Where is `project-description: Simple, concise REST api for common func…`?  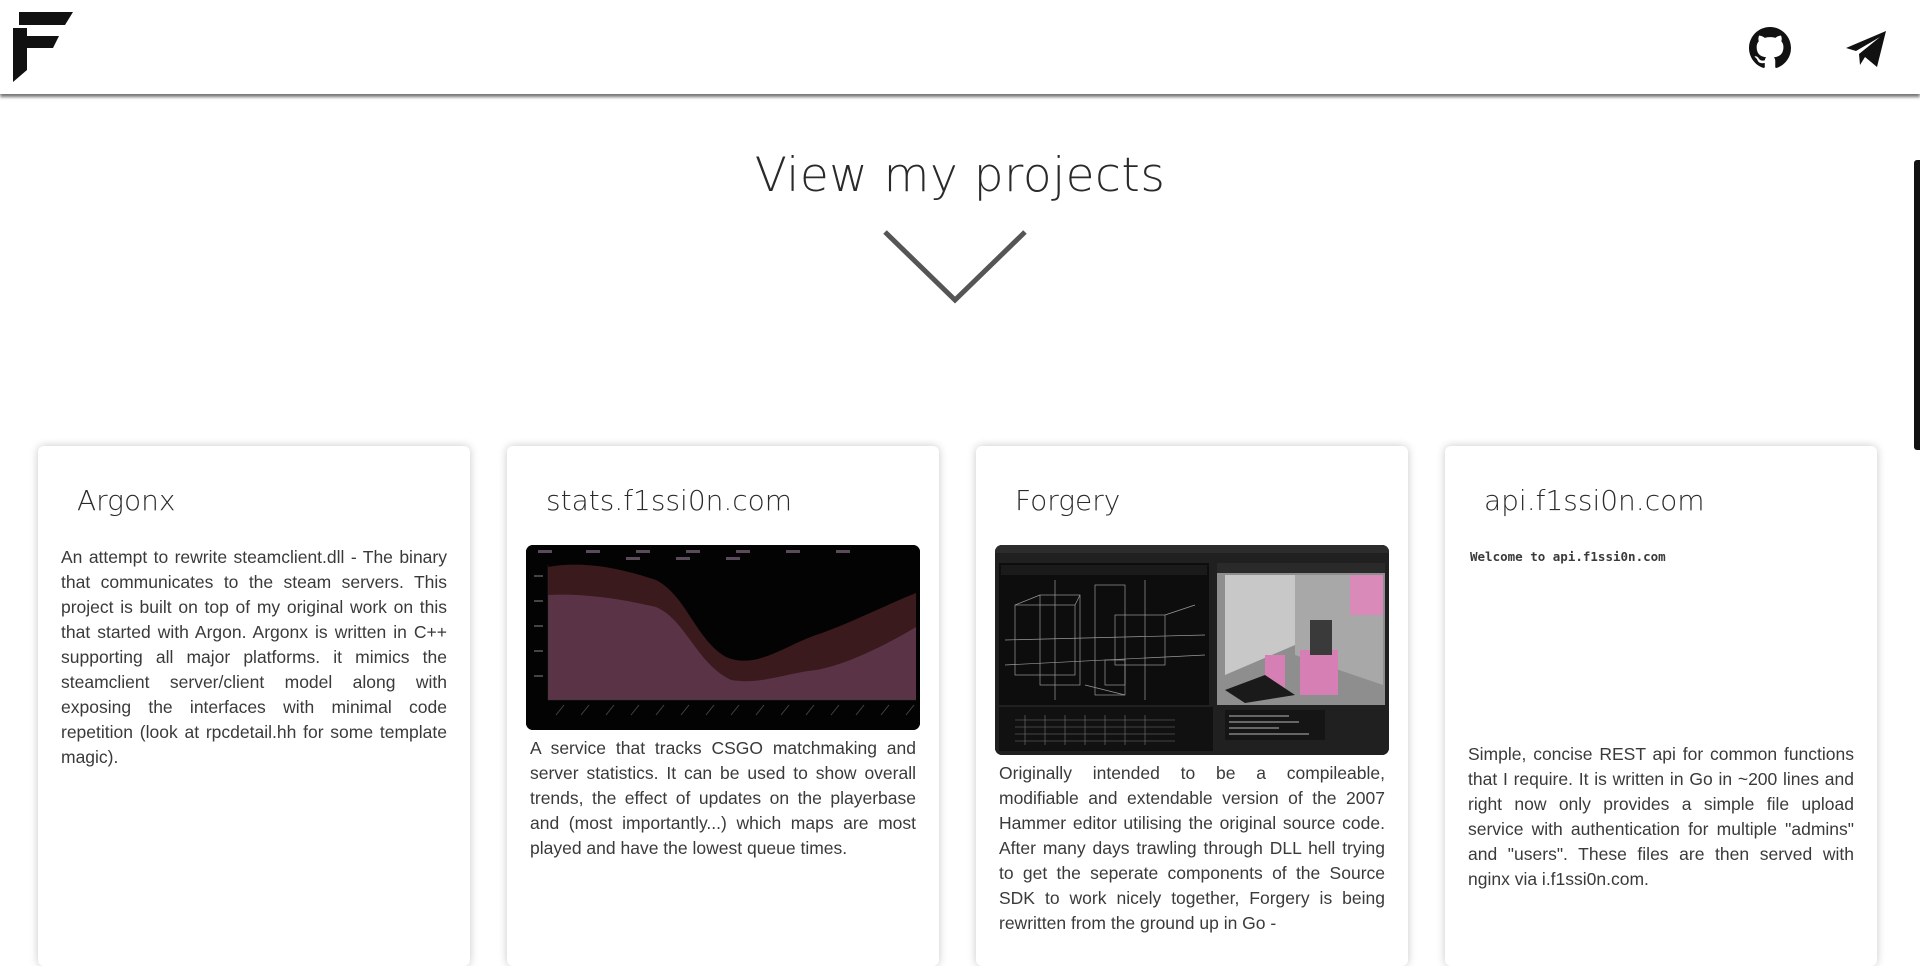 project-description: Simple, concise REST api for common func… is located at coordinates (1661, 816).